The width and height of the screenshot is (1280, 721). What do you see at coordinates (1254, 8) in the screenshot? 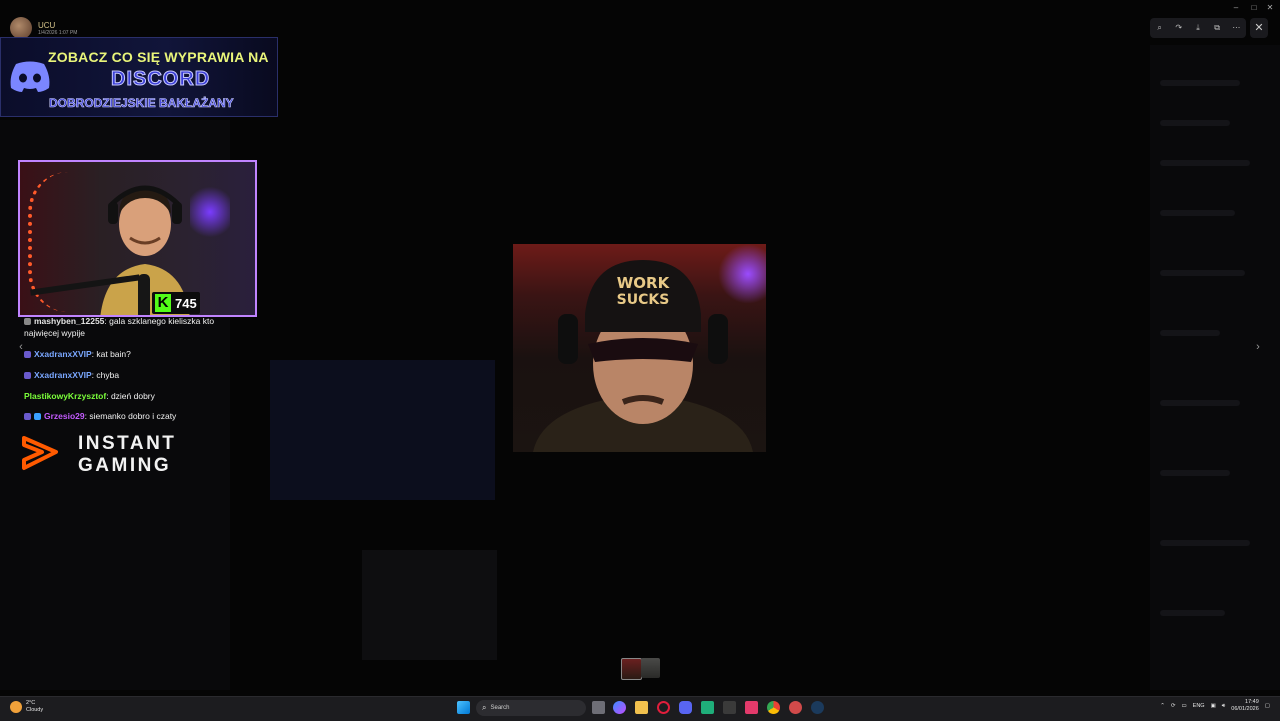
I see `maximize-icon: □` at bounding box center [1254, 8].